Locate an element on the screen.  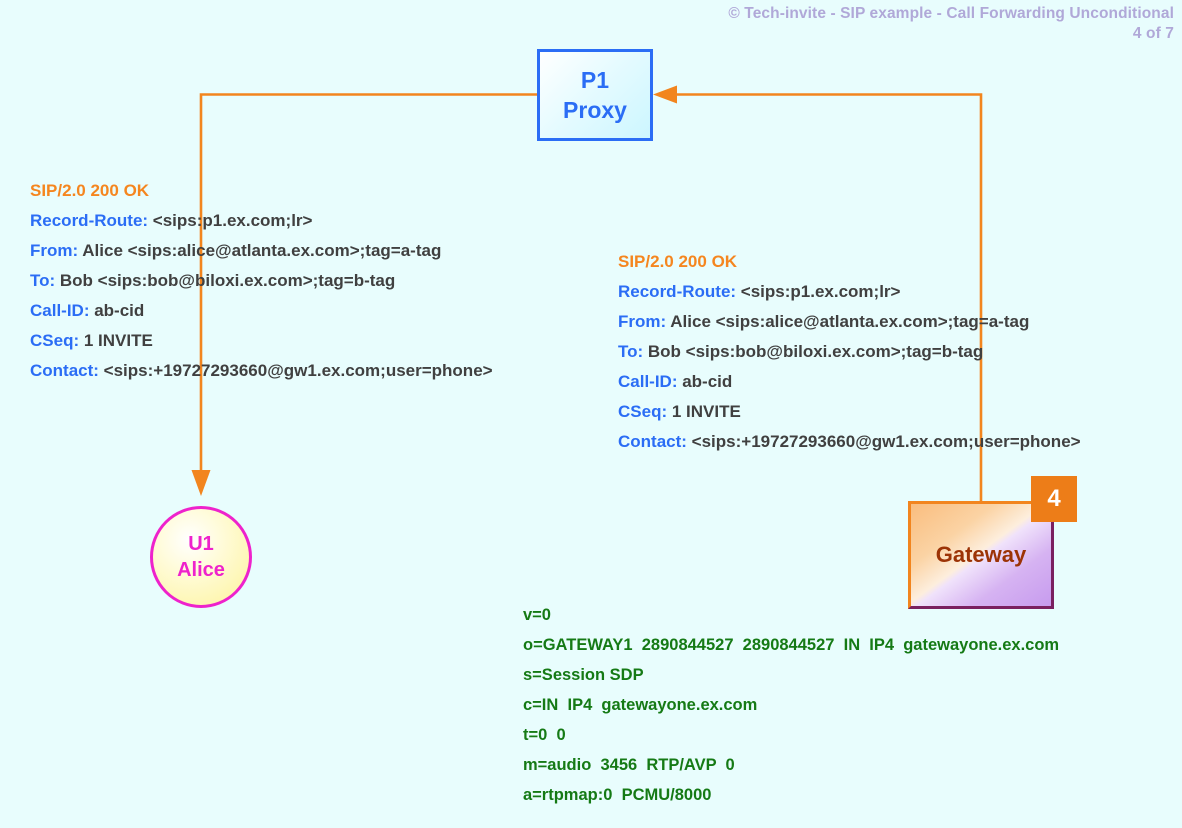
node-user-alice: U1 Alice is located at coordinates (201, 557).